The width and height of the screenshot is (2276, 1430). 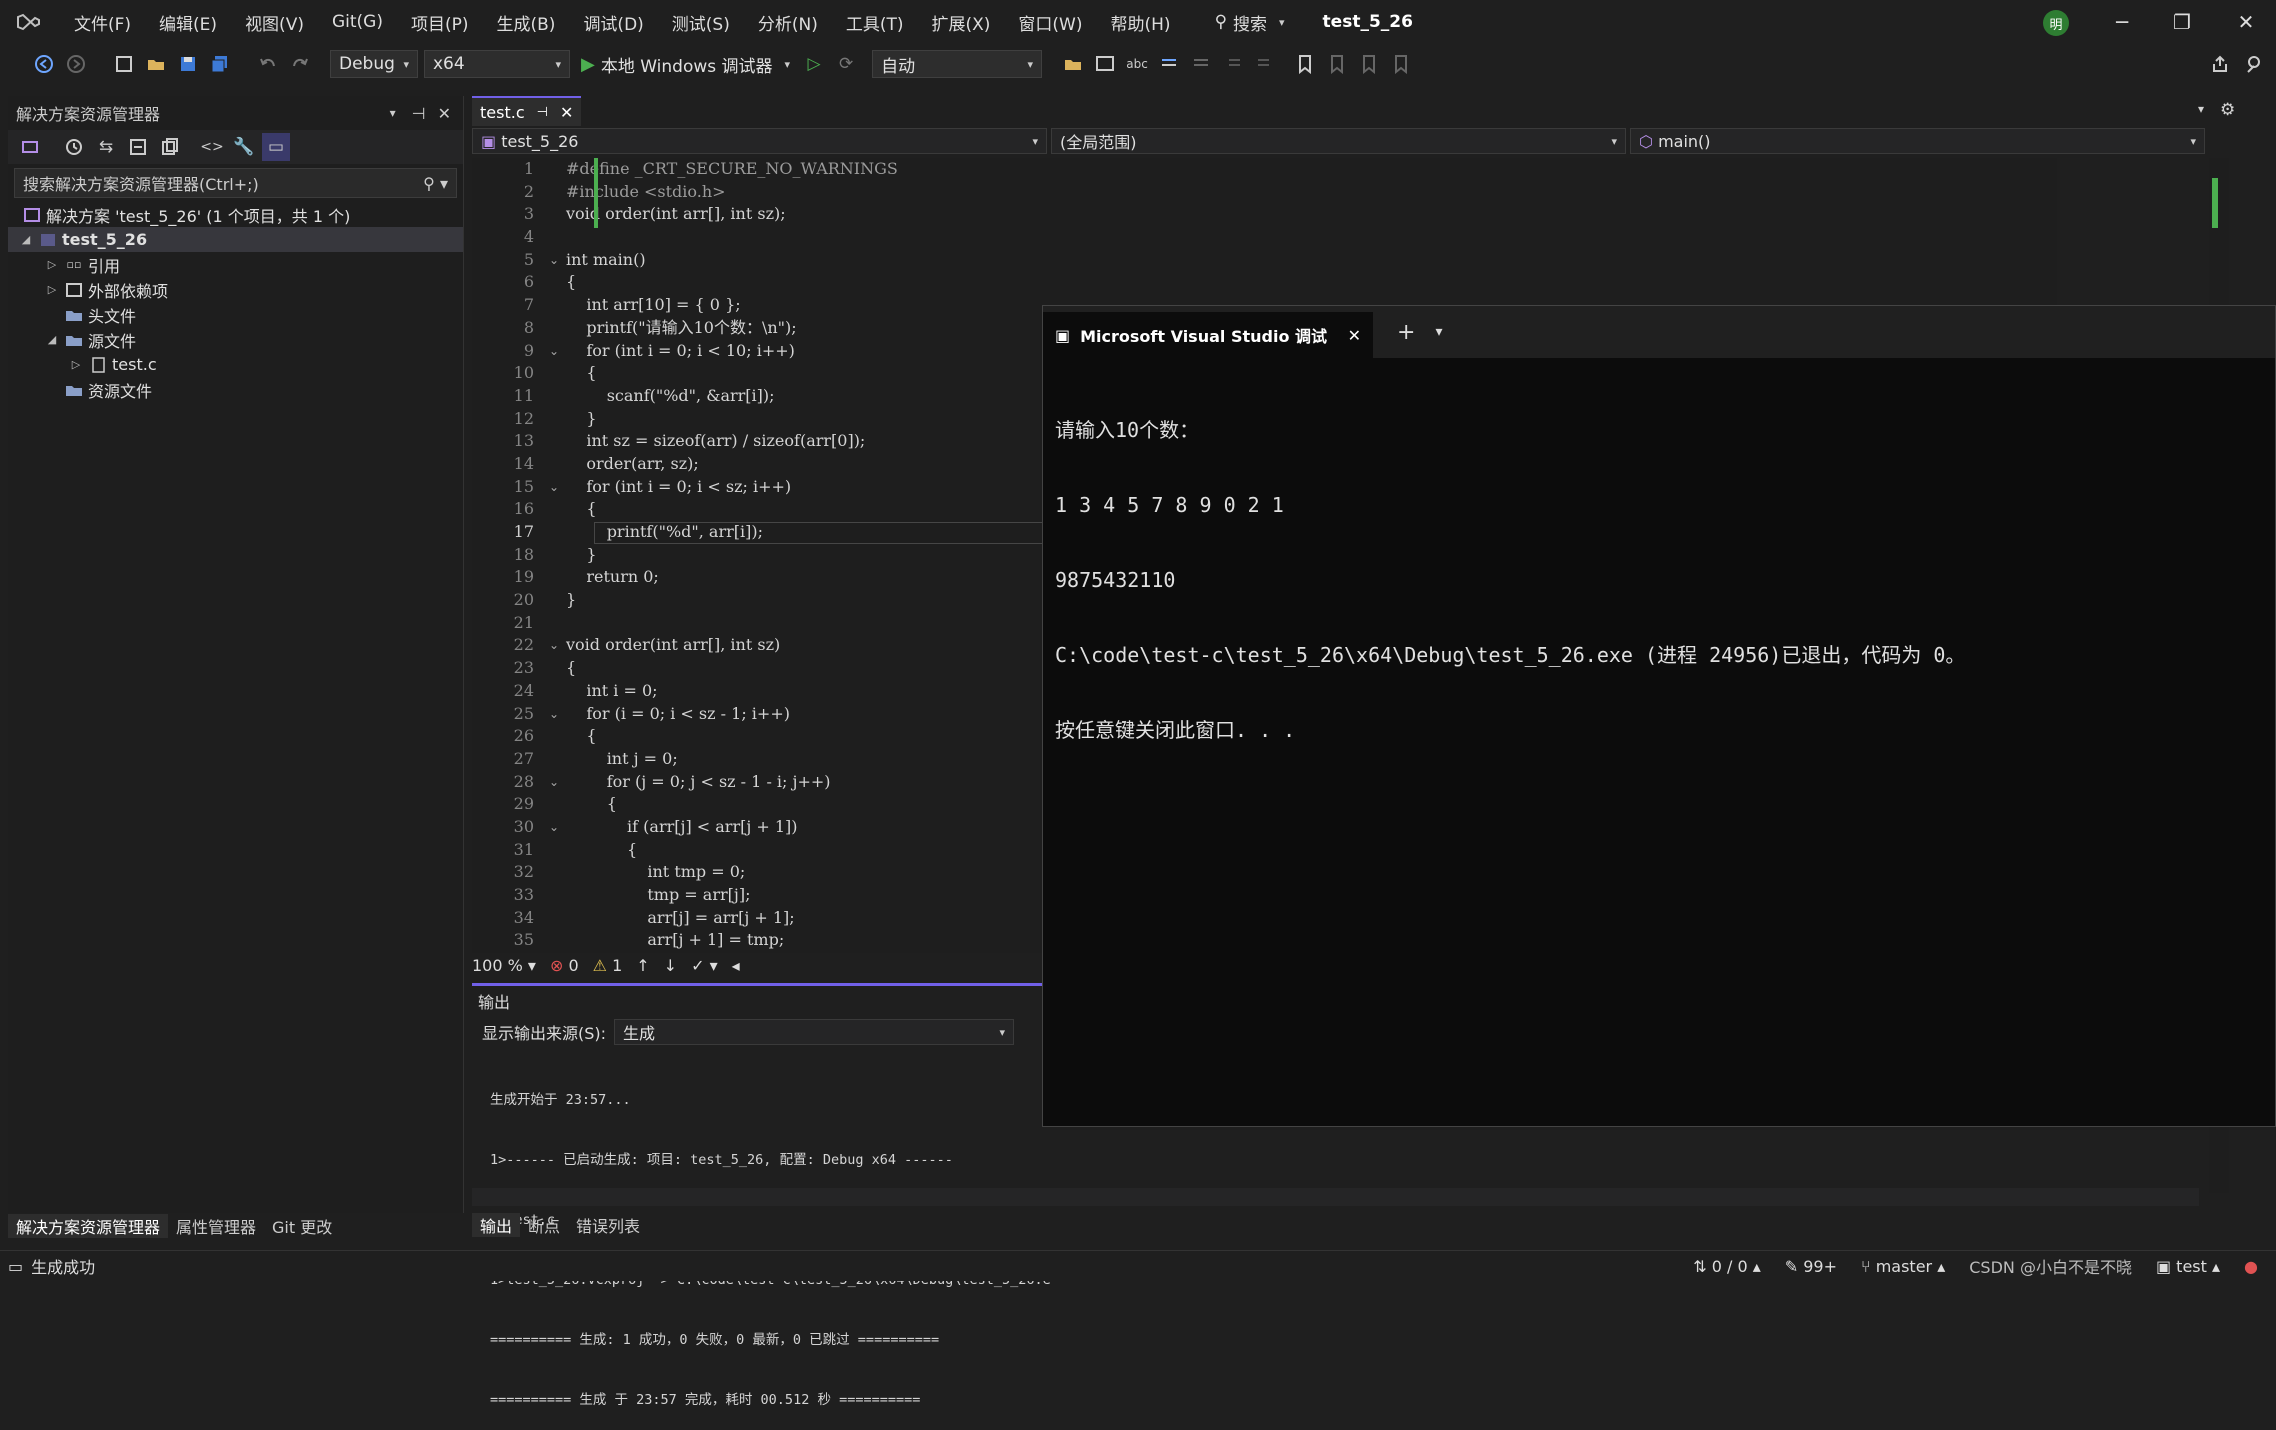 What do you see at coordinates (29, 22) in the screenshot?
I see `visual-studio-logo-icon` at bounding box center [29, 22].